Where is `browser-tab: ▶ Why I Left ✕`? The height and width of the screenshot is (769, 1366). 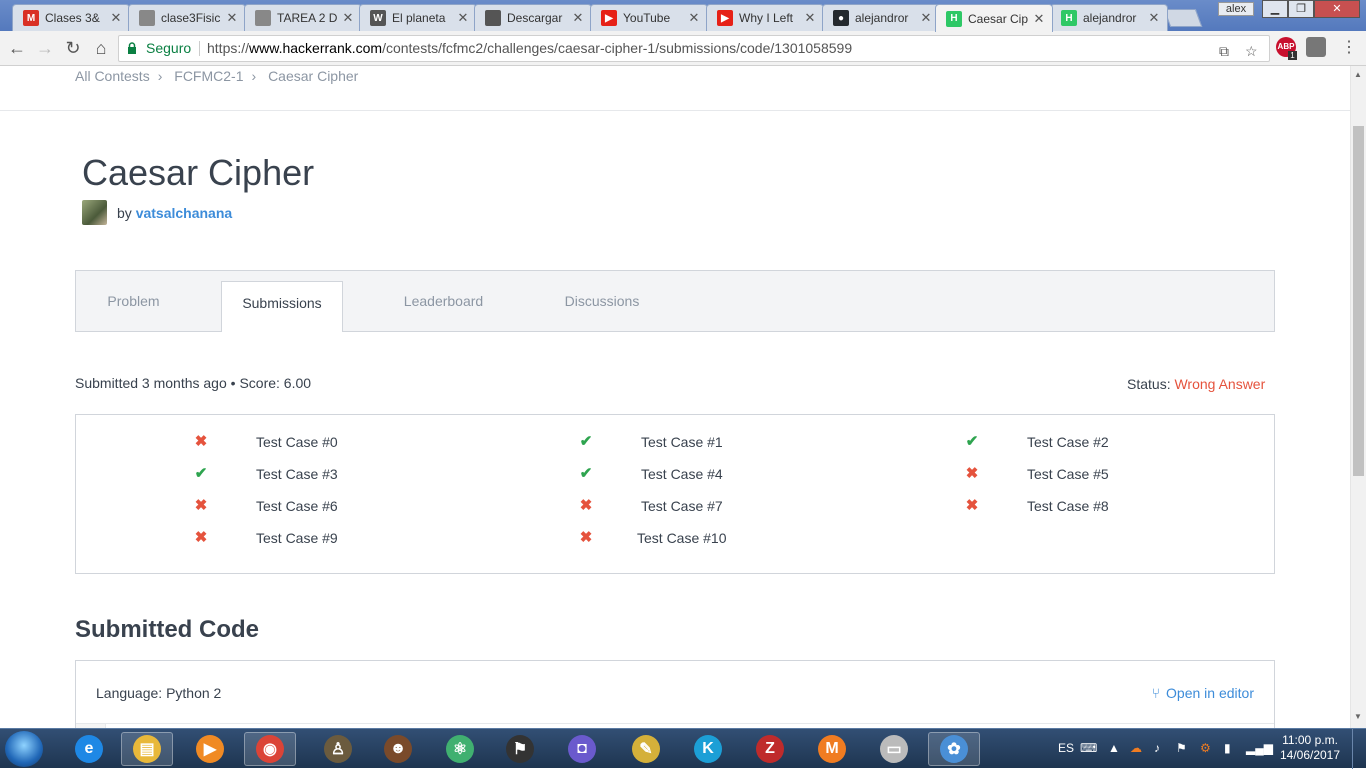
browser-tab: ▶ Why I Left ✕ is located at coordinates (765, 17).